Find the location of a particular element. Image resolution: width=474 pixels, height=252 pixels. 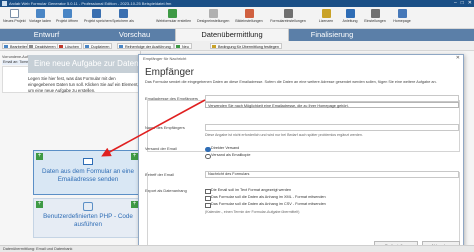

envelope-icon is located at coordinates (88, 161).